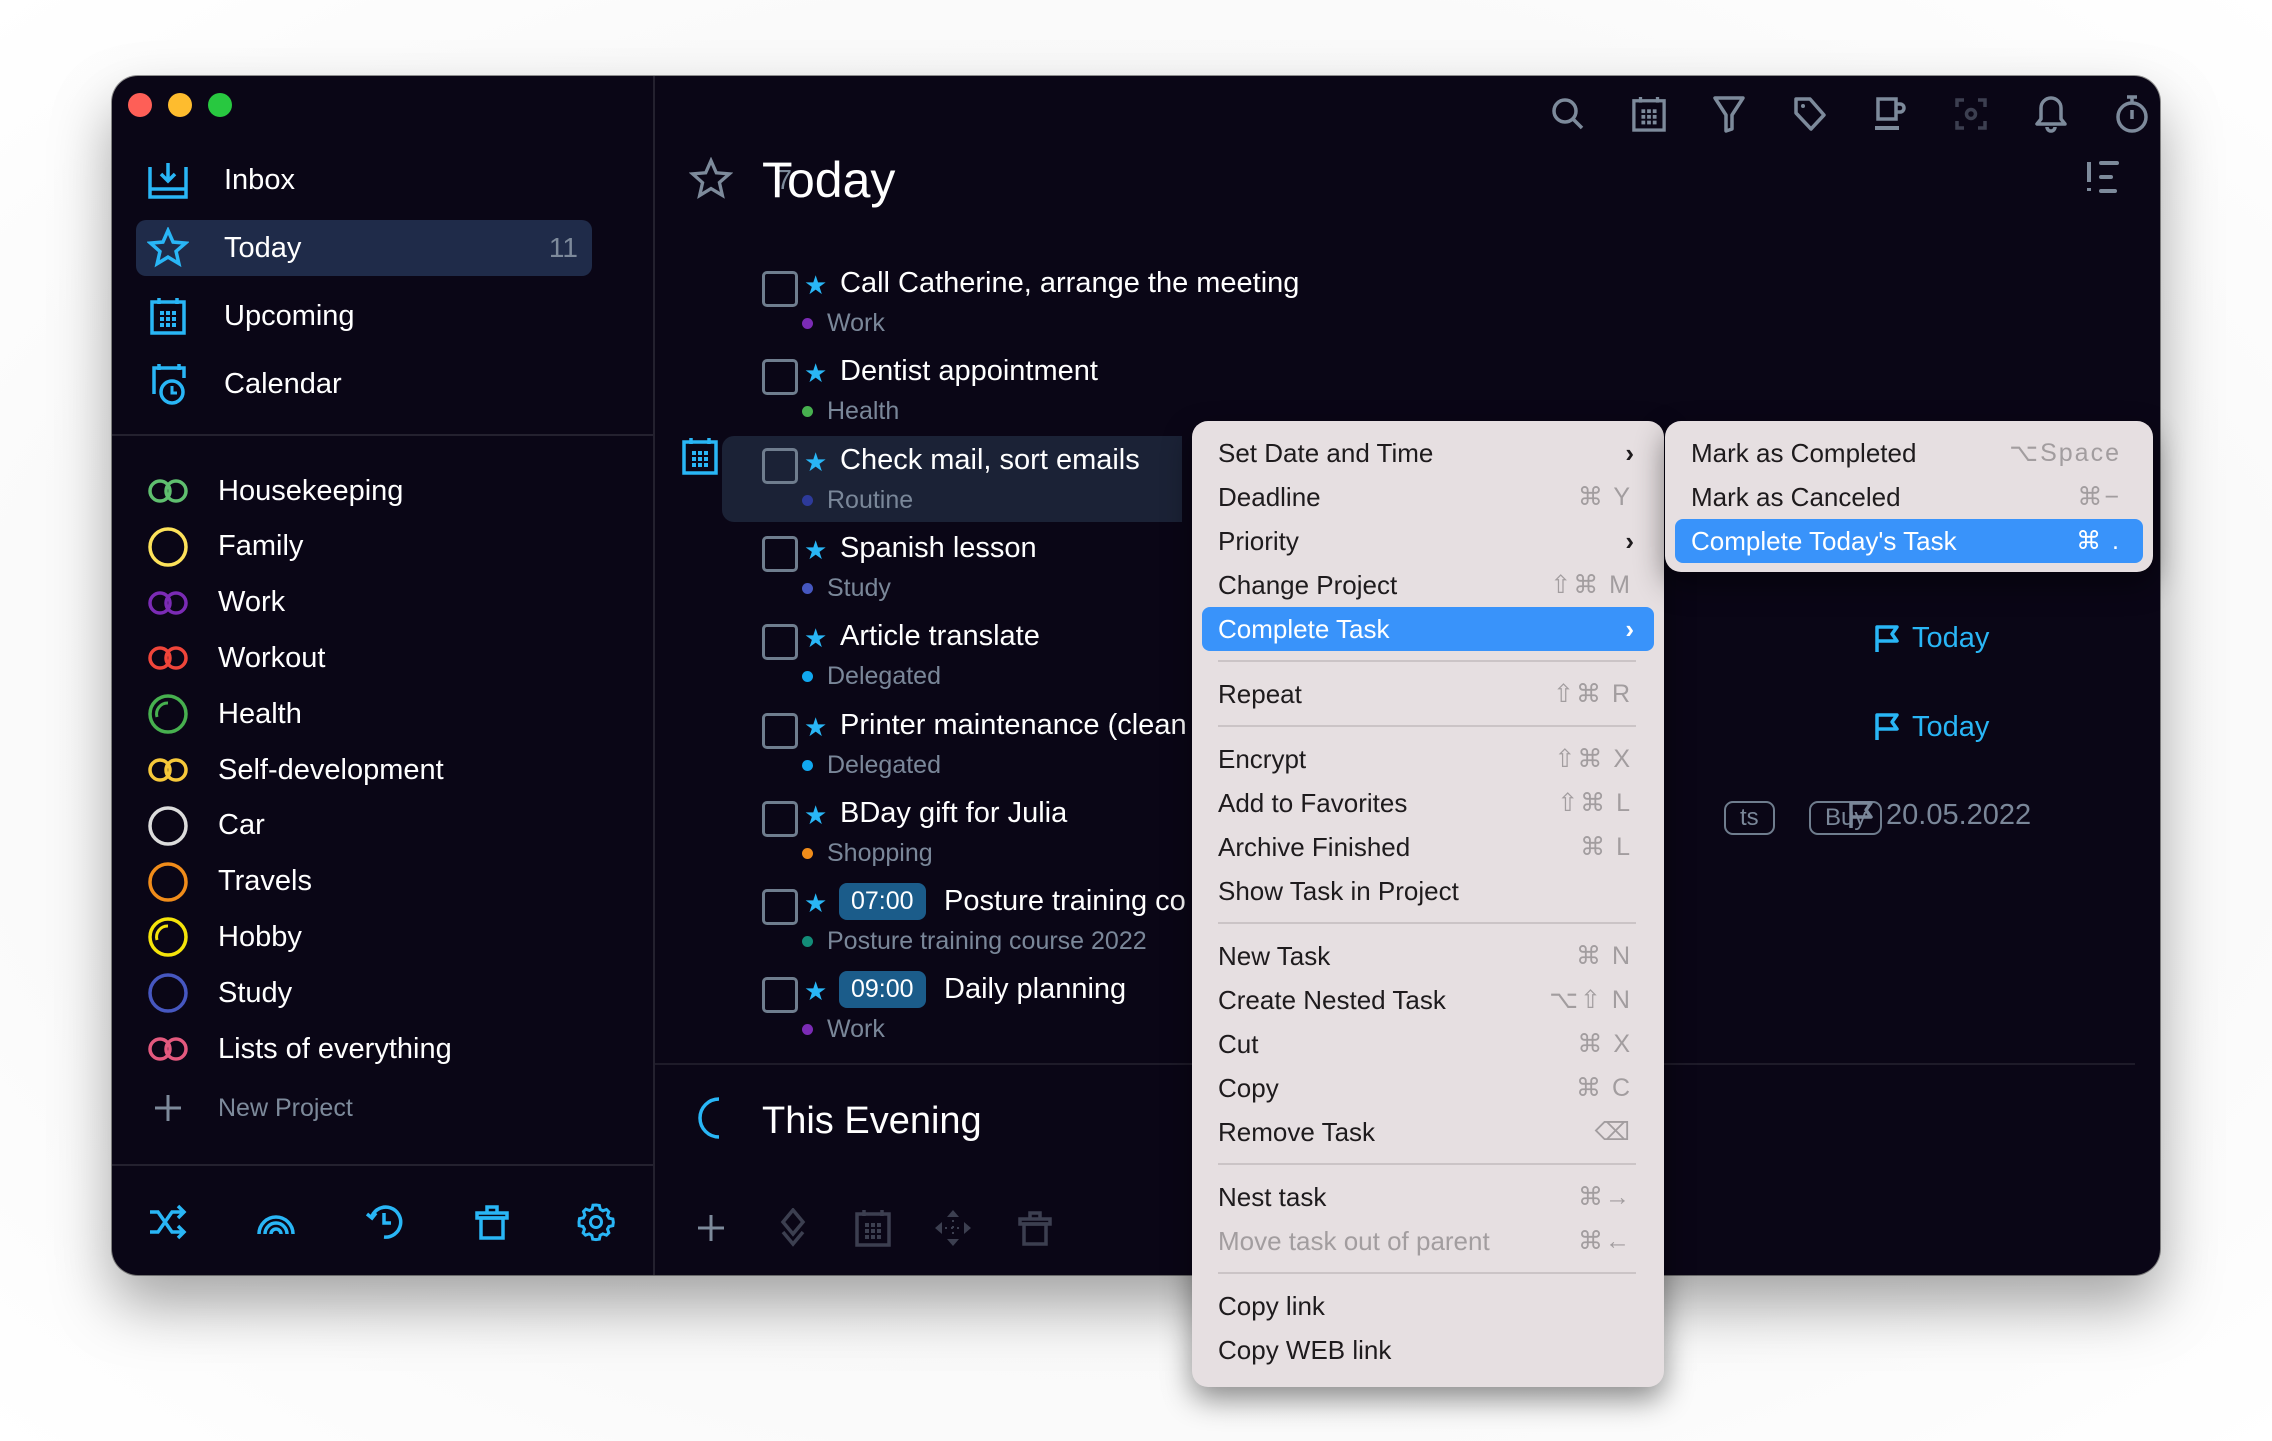 The image size is (2272, 1441). I want to click on menu-item-deadline: Deadline ⌘ Y, so click(1428, 497).